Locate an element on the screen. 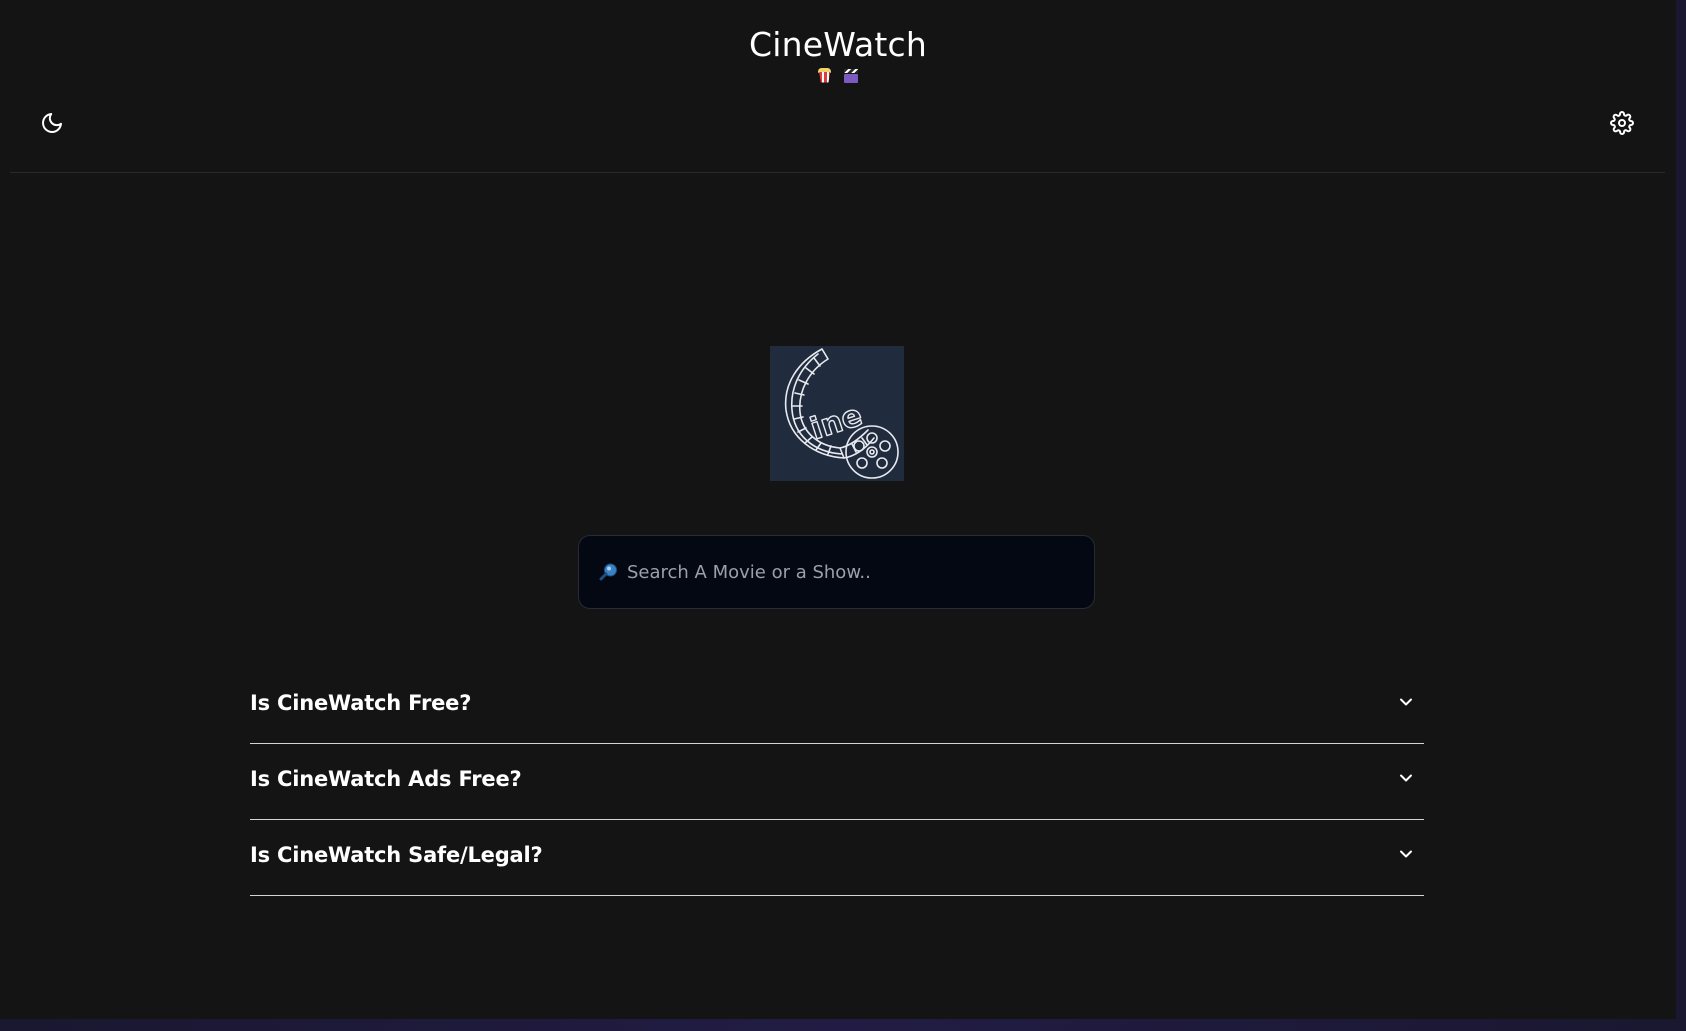 The image size is (1686, 1031). faq-question: Is CineWatch Free? is located at coordinates (361, 702).